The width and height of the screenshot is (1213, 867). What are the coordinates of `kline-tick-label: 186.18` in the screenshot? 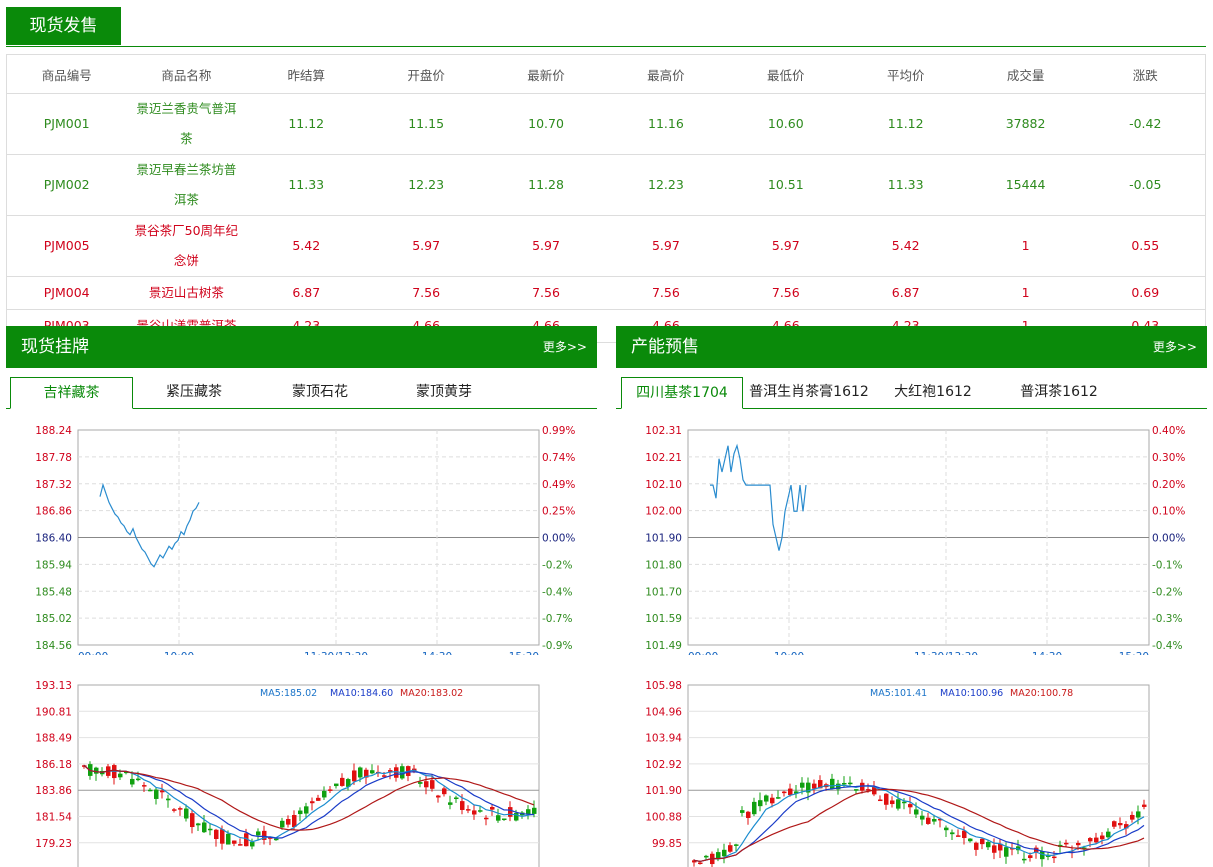 It's located at (53, 765).